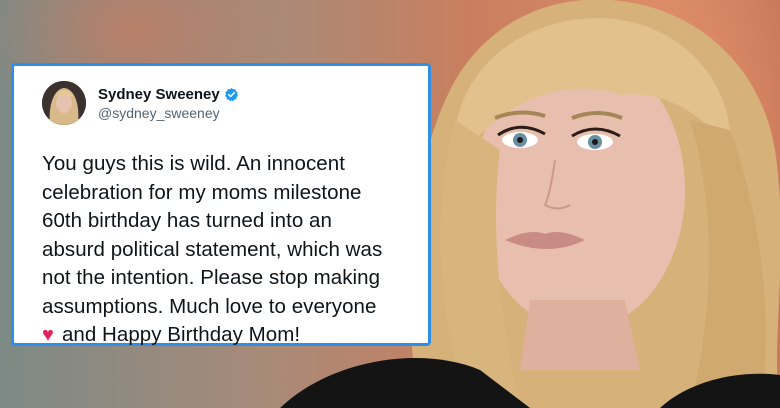 Image resolution: width=780 pixels, height=408 pixels. I want to click on verified-badge-icon, so click(231, 94).